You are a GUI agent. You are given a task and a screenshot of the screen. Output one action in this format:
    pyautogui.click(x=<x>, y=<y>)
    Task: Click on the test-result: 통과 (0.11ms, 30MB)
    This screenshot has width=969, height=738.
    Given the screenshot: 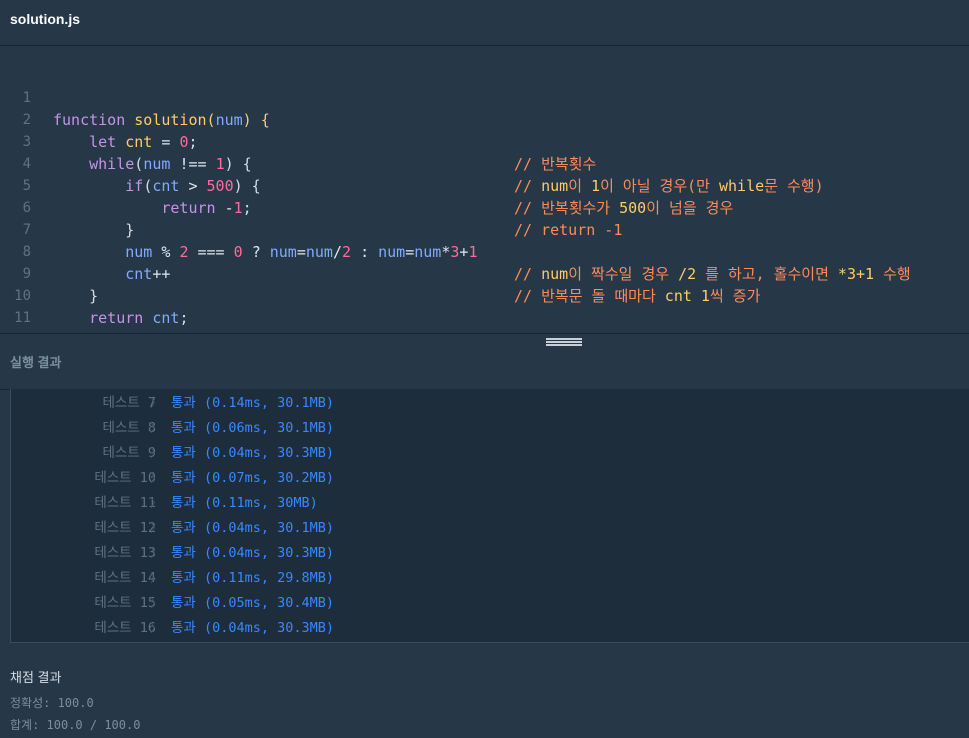 What is the action you would take?
    pyautogui.click(x=244, y=503)
    